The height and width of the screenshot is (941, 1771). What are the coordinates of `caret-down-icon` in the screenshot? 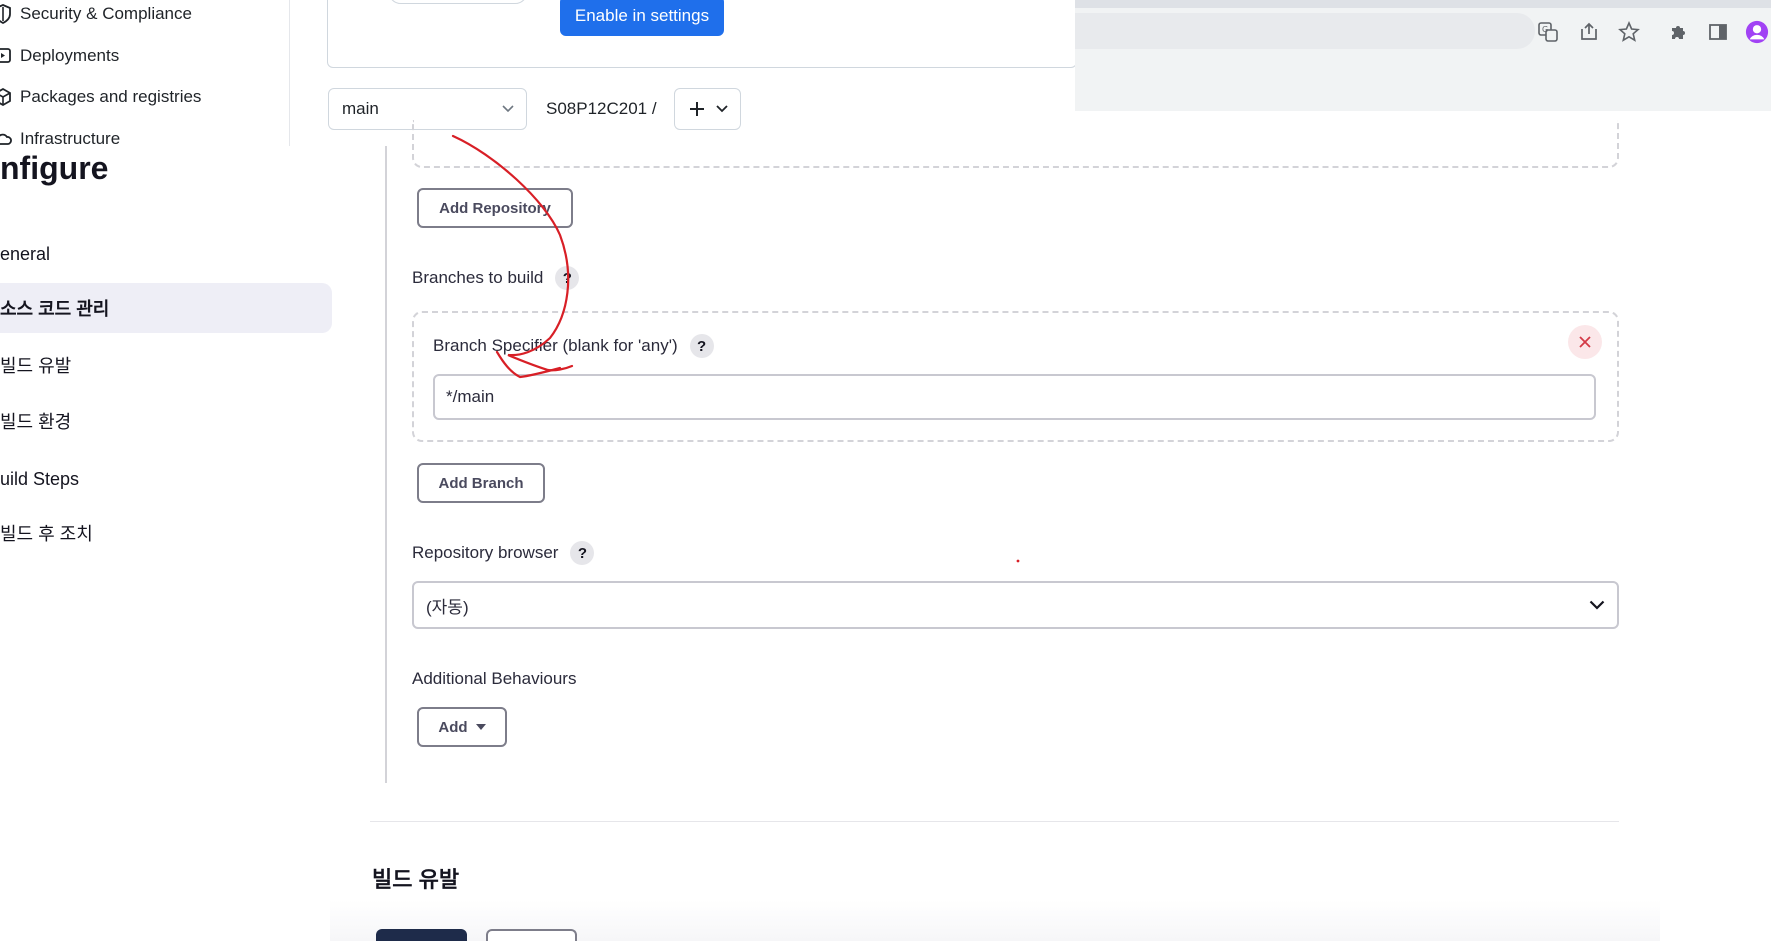 It's located at (480, 727).